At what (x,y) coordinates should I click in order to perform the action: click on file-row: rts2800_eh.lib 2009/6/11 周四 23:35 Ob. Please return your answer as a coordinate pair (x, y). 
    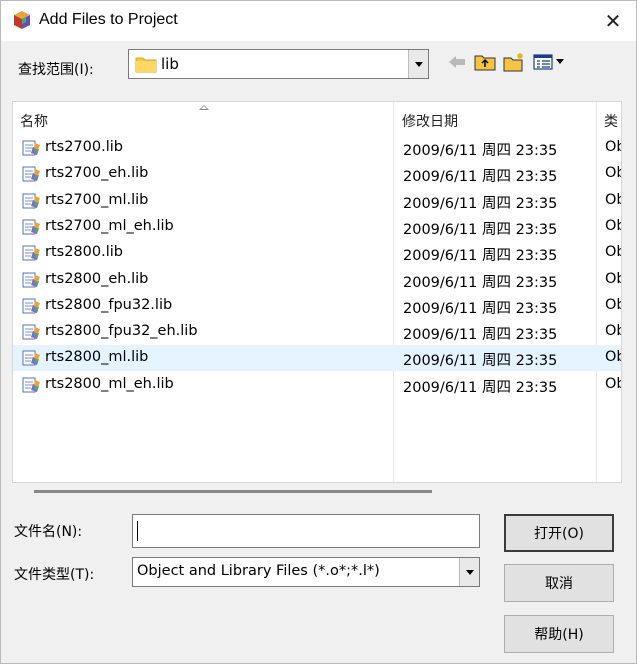
    Looking at the image, I should click on (317, 280).